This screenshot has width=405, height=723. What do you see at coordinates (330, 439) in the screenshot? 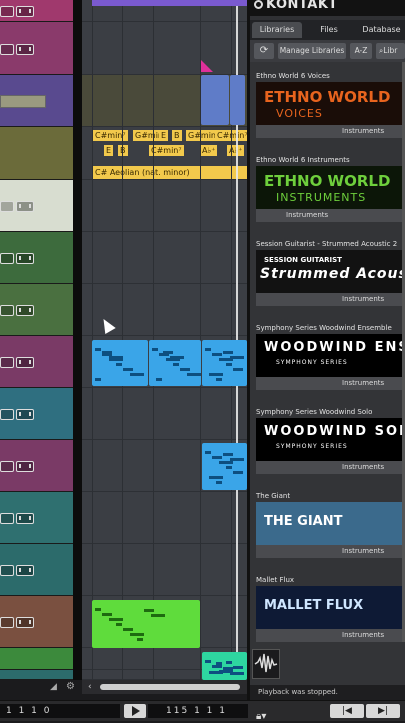
I see `library-banner: WOODWIND SOL SYMPHONY SERIES` at bounding box center [330, 439].